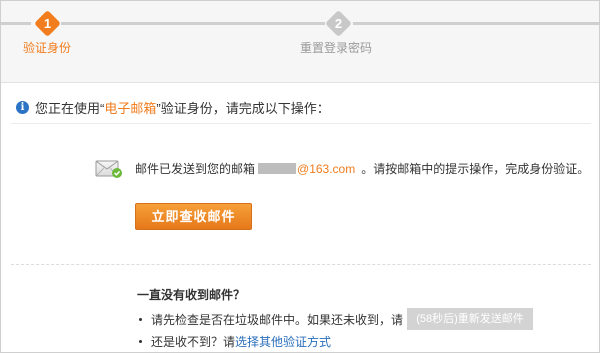  I want to click on list-item: 还是收不到？请 选择其他验证方式, so click(235, 341).